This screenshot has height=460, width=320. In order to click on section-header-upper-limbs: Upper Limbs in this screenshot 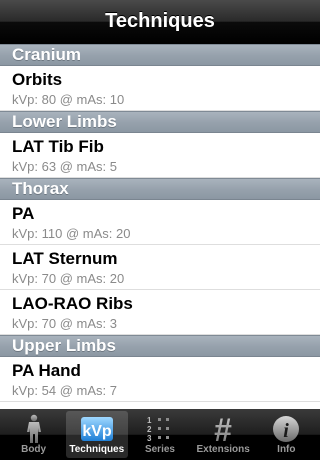, I will do `click(160, 346)`.